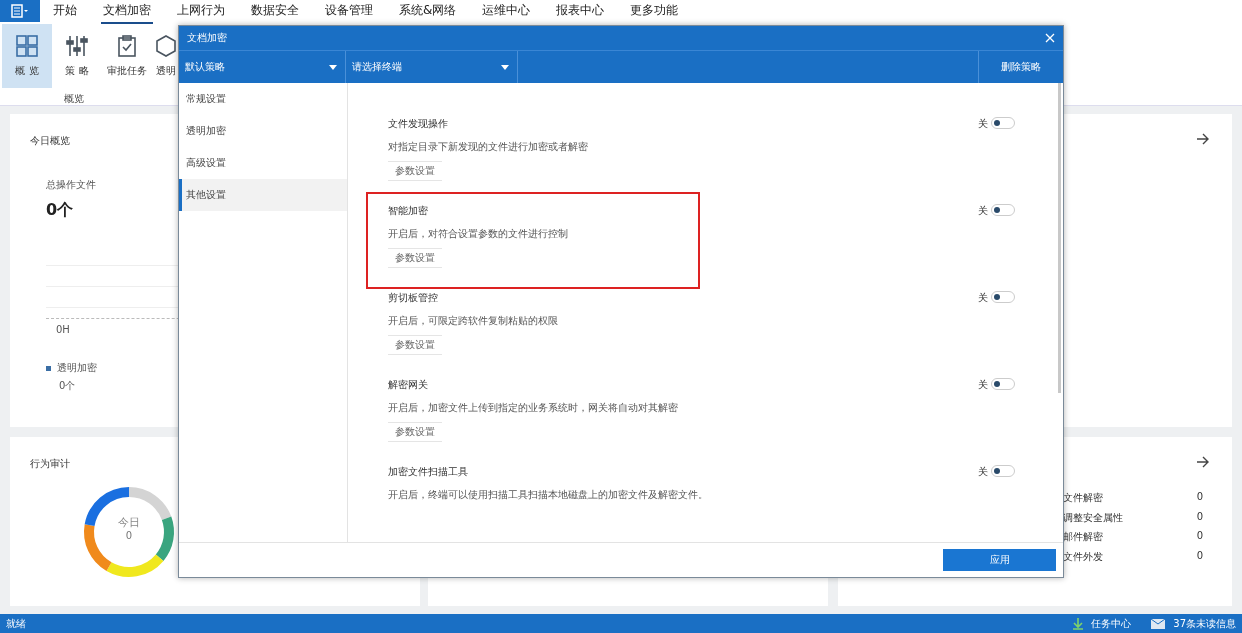  Describe the element at coordinates (1204, 623) in the screenshot. I see `messages-link: 37条未读信息` at that location.